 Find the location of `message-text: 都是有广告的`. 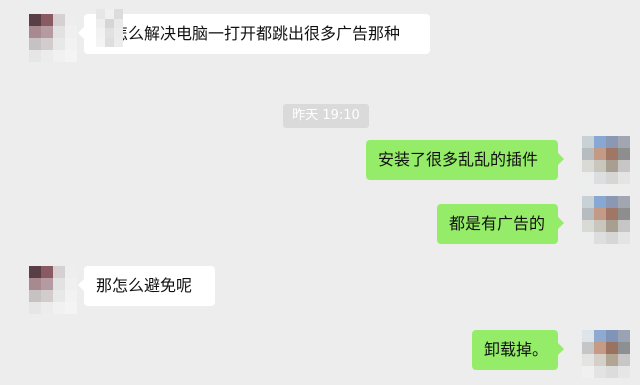

message-text: 都是有广告的 is located at coordinates (497, 223).